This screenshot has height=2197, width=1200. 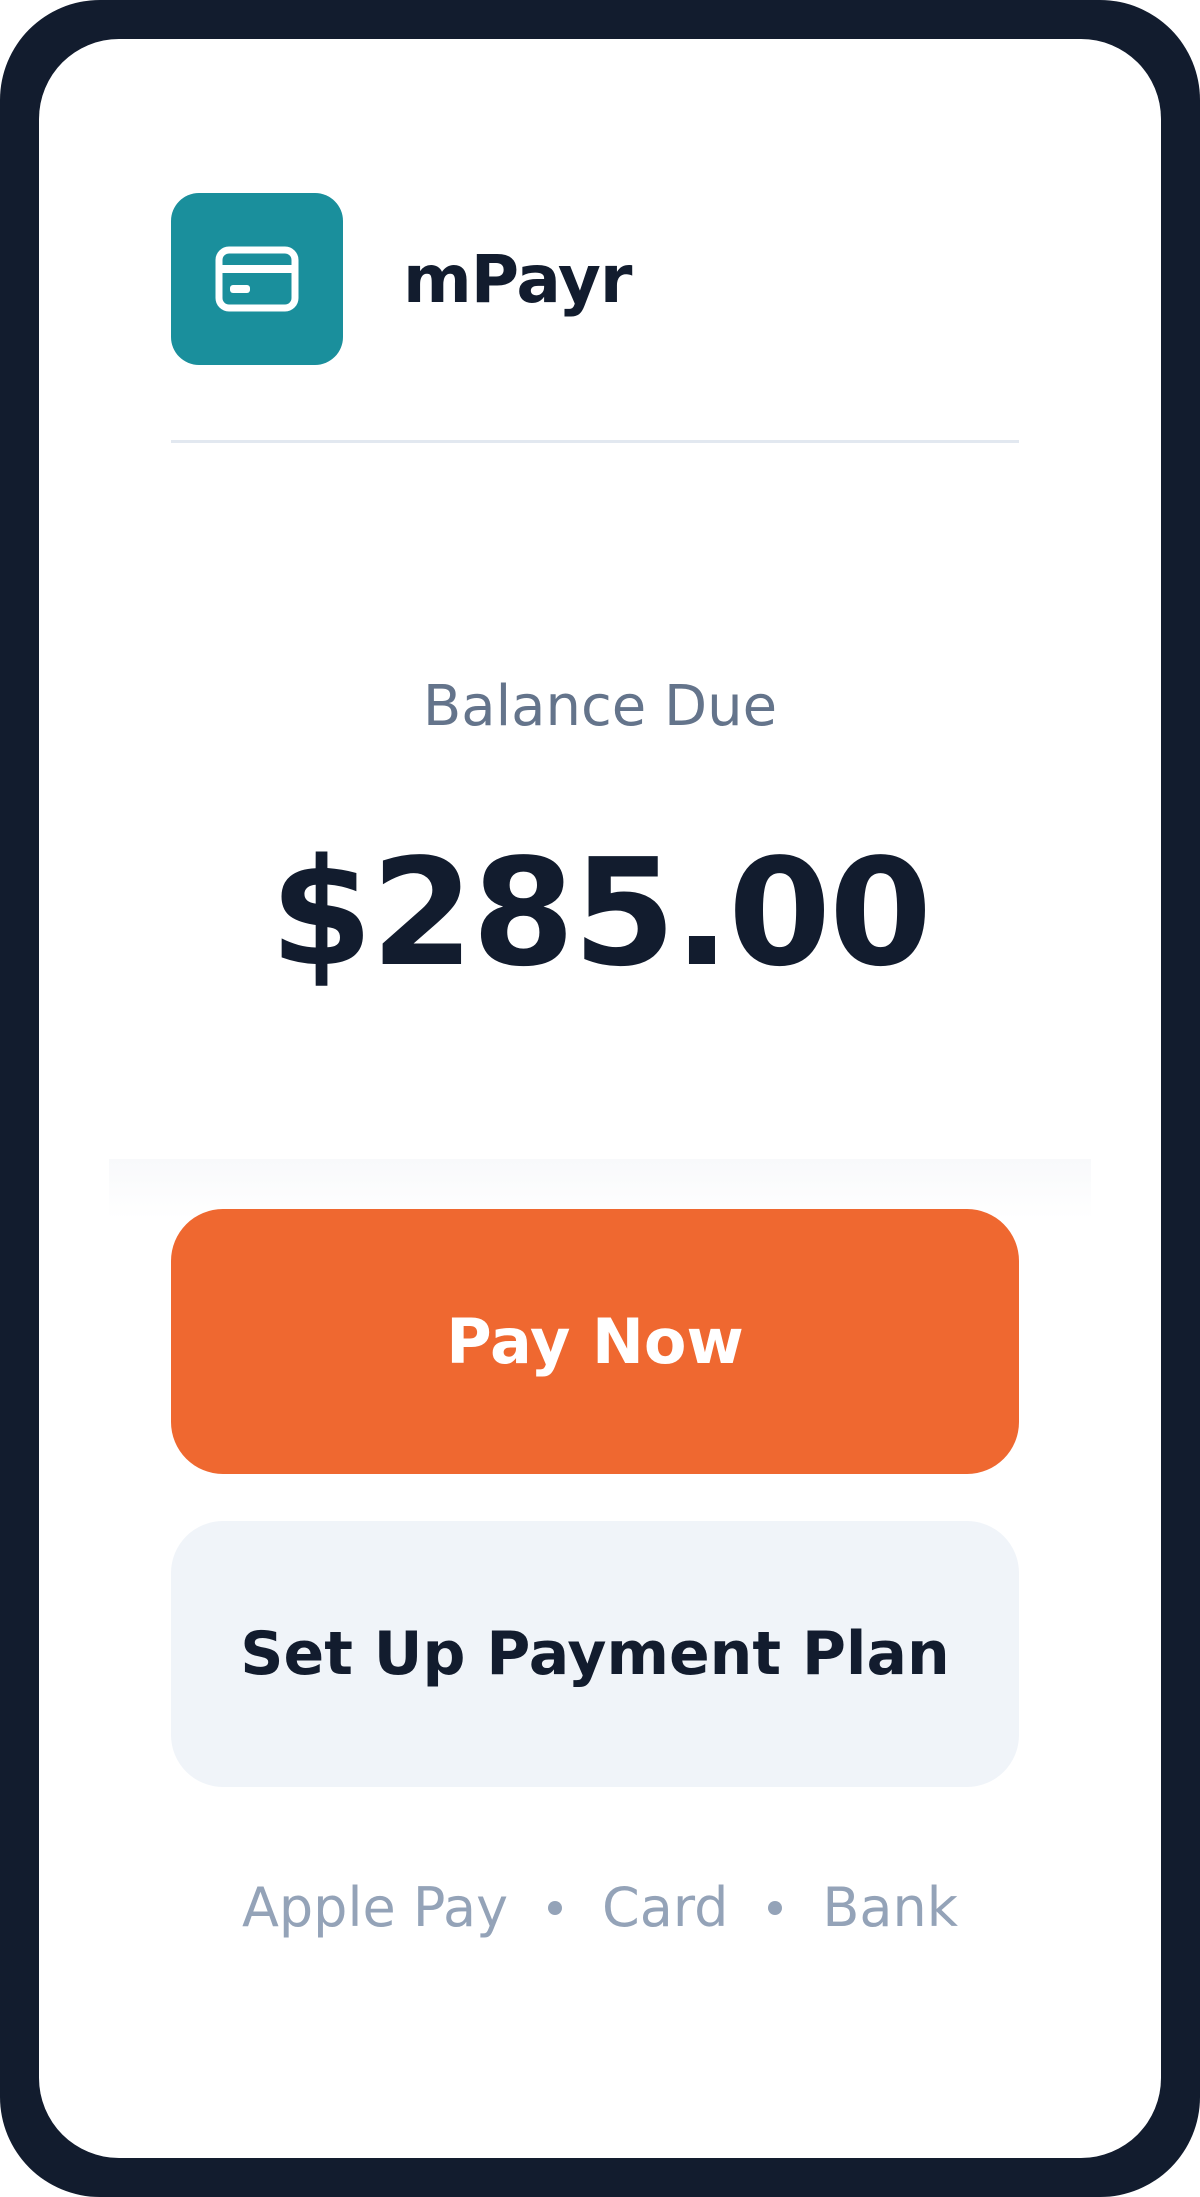 What do you see at coordinates (600, 913) in the screenshot?
I see `balance-amount: $285.00` at bounding box center [600, 913].